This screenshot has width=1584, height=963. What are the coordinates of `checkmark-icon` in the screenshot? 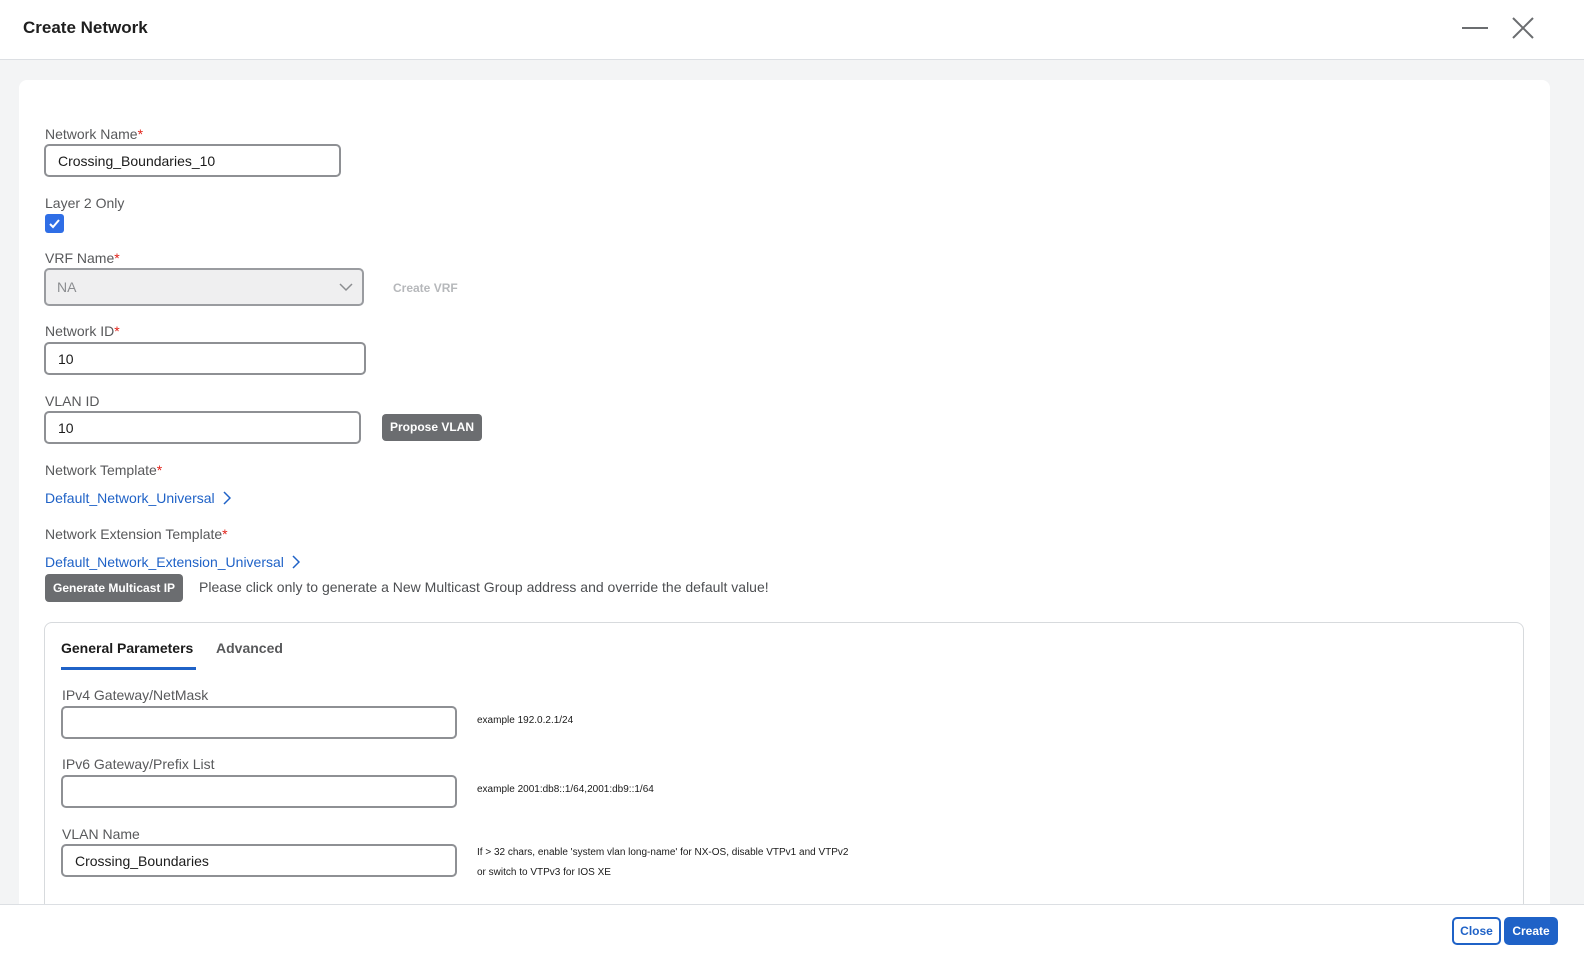 It's located at (54, 224).